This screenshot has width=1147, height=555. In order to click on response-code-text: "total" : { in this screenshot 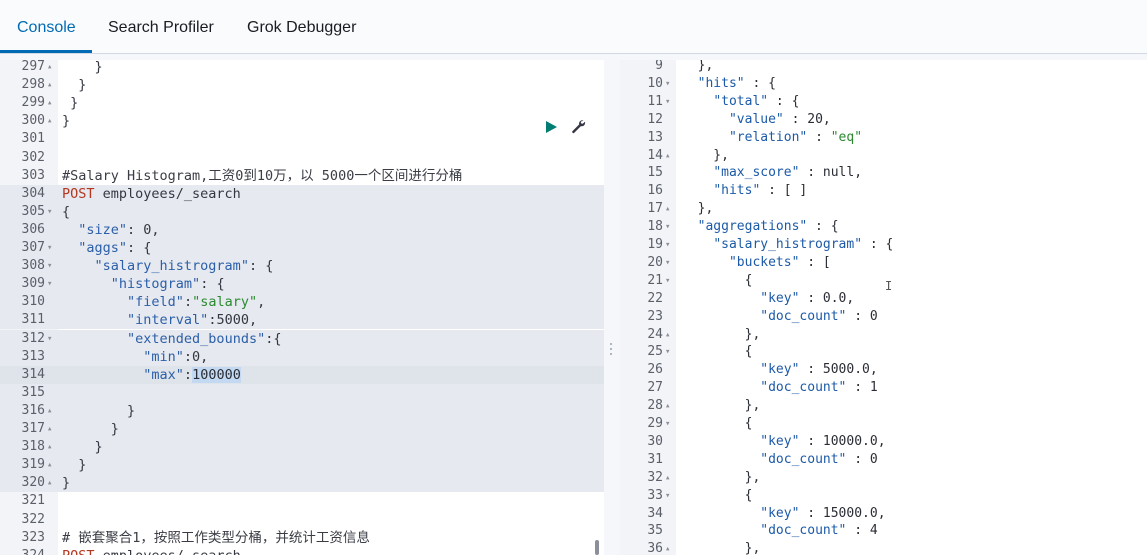, I will do `click(756, 101)`.